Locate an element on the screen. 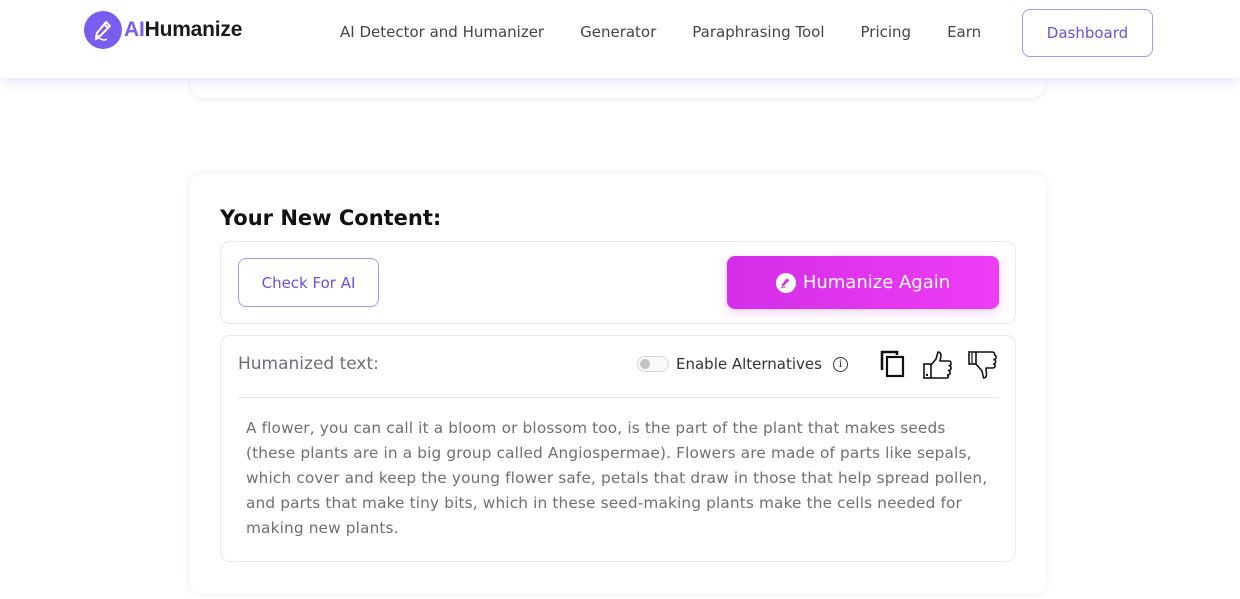  nav-link-pricing: Pricing is located at coordinates (886, 32).